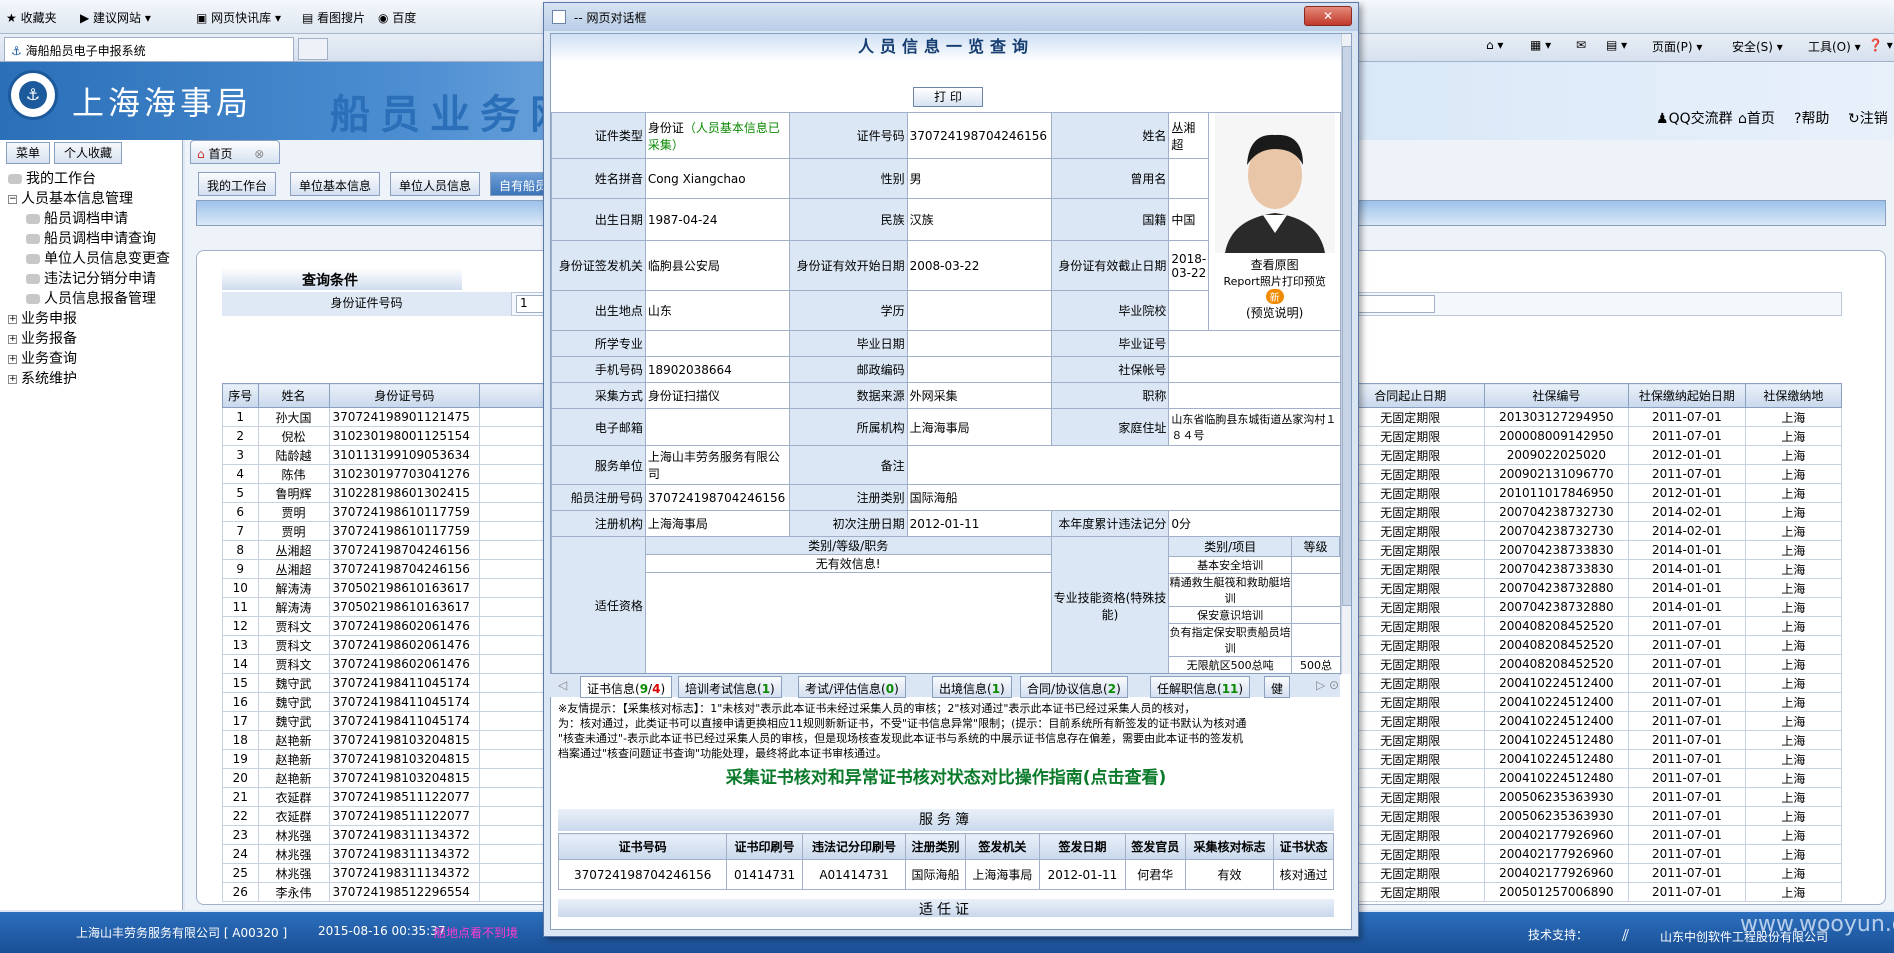  I want to click on qq-group-link: ♟QQ交流群, so click(1694, 118).